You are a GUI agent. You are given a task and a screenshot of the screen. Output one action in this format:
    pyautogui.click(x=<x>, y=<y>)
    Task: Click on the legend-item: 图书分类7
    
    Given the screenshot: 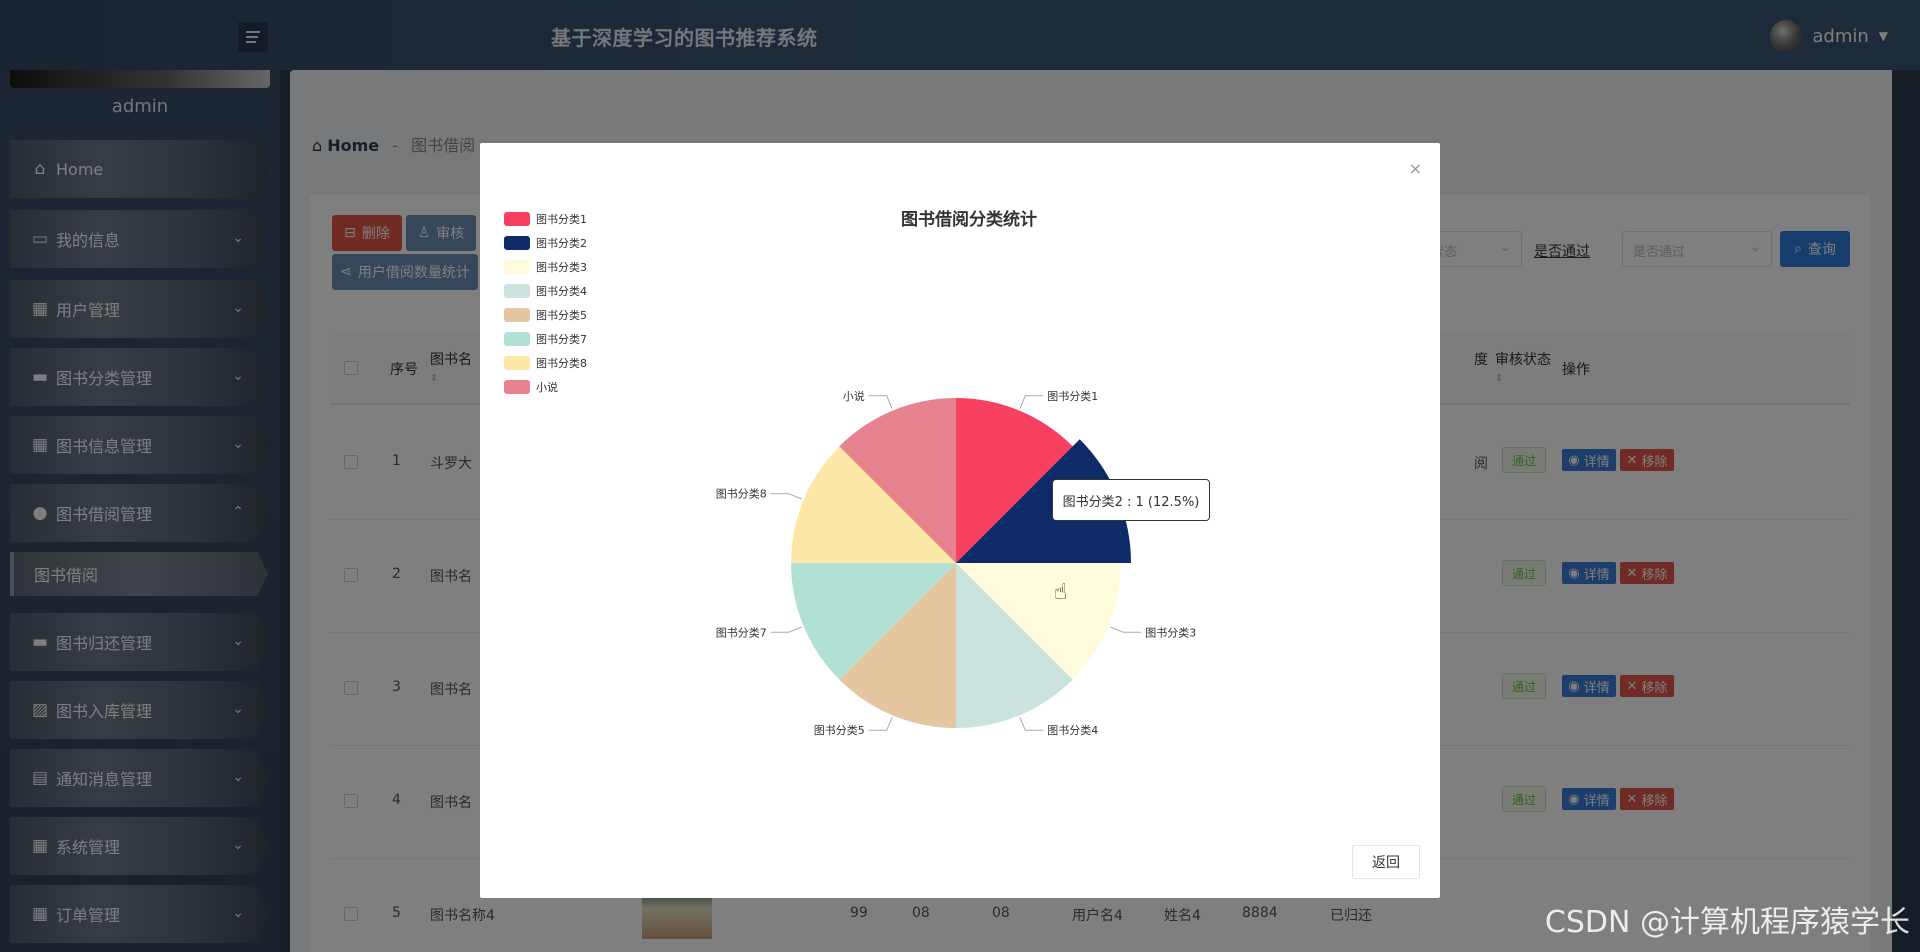 What is the action you would take?
    pyautogui.click(x=545, y=339)
    